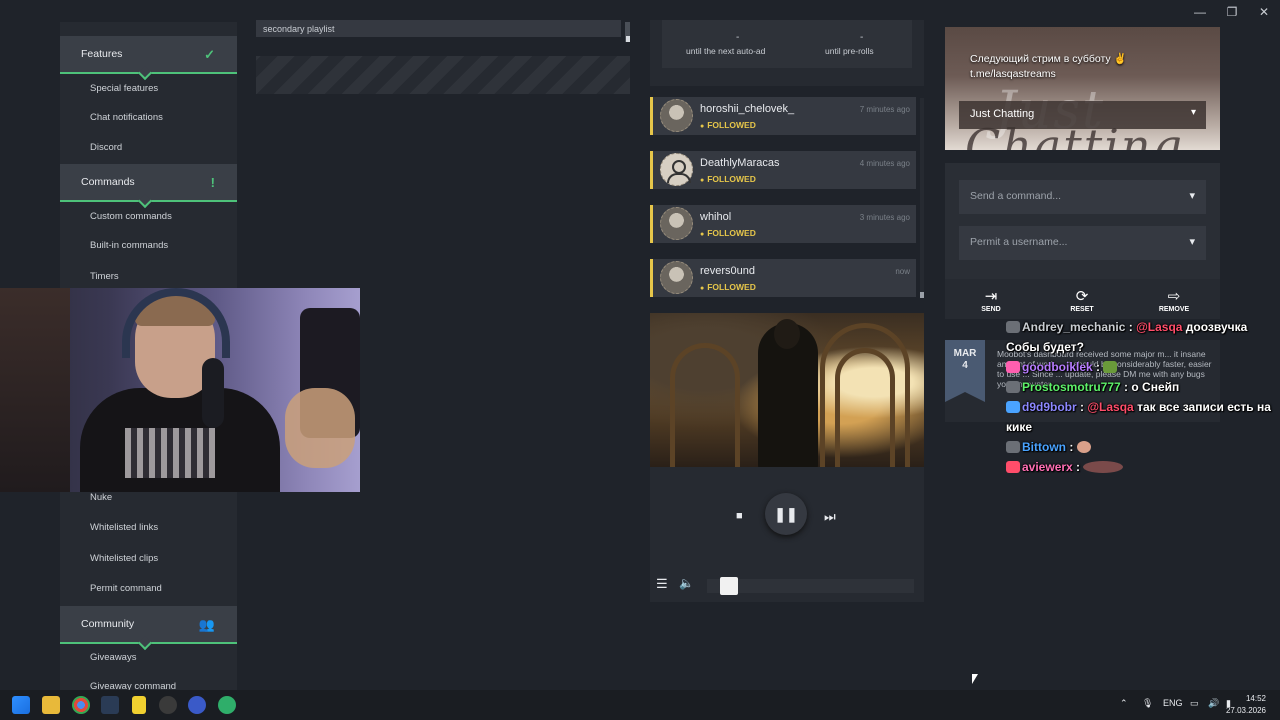 This screenshot has height=720, width=1280. I want to click on volume-icon: 🔊, so click(1213, 703).